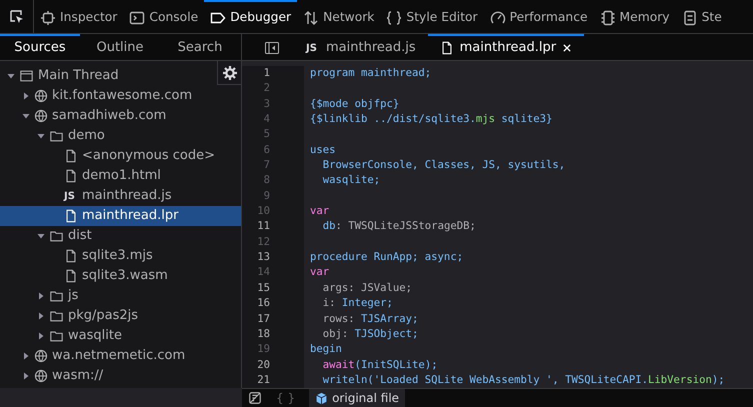  I want to click on code-line: procedure RunApp; async;, so click(386, 258).